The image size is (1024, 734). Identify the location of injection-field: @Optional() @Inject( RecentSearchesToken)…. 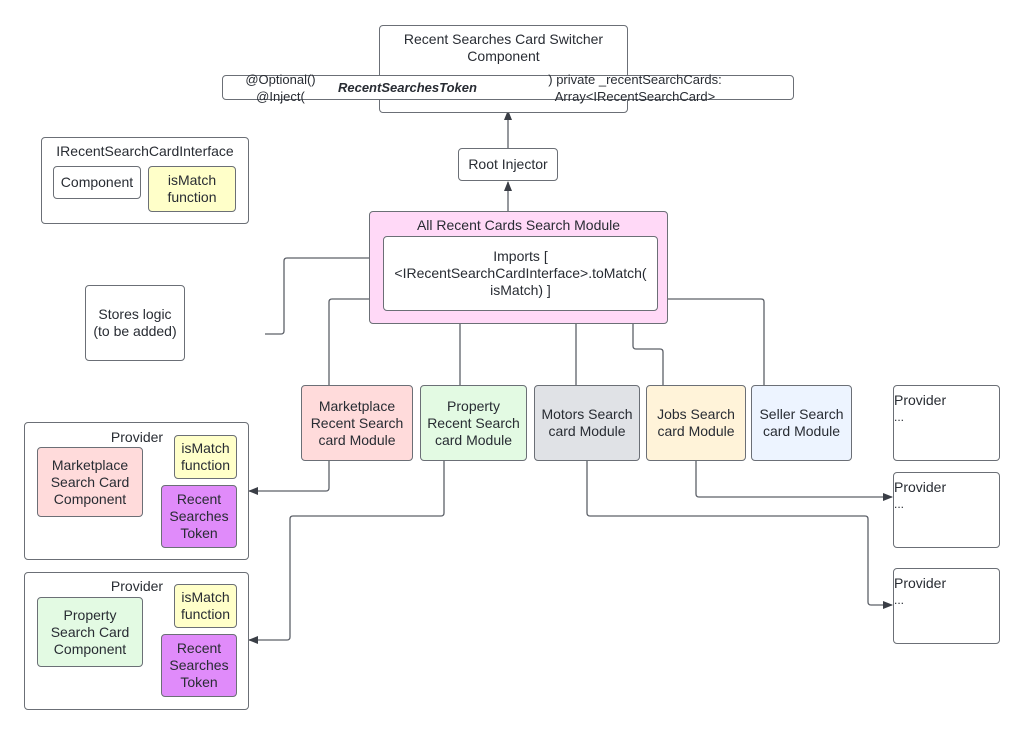
(508, 88).